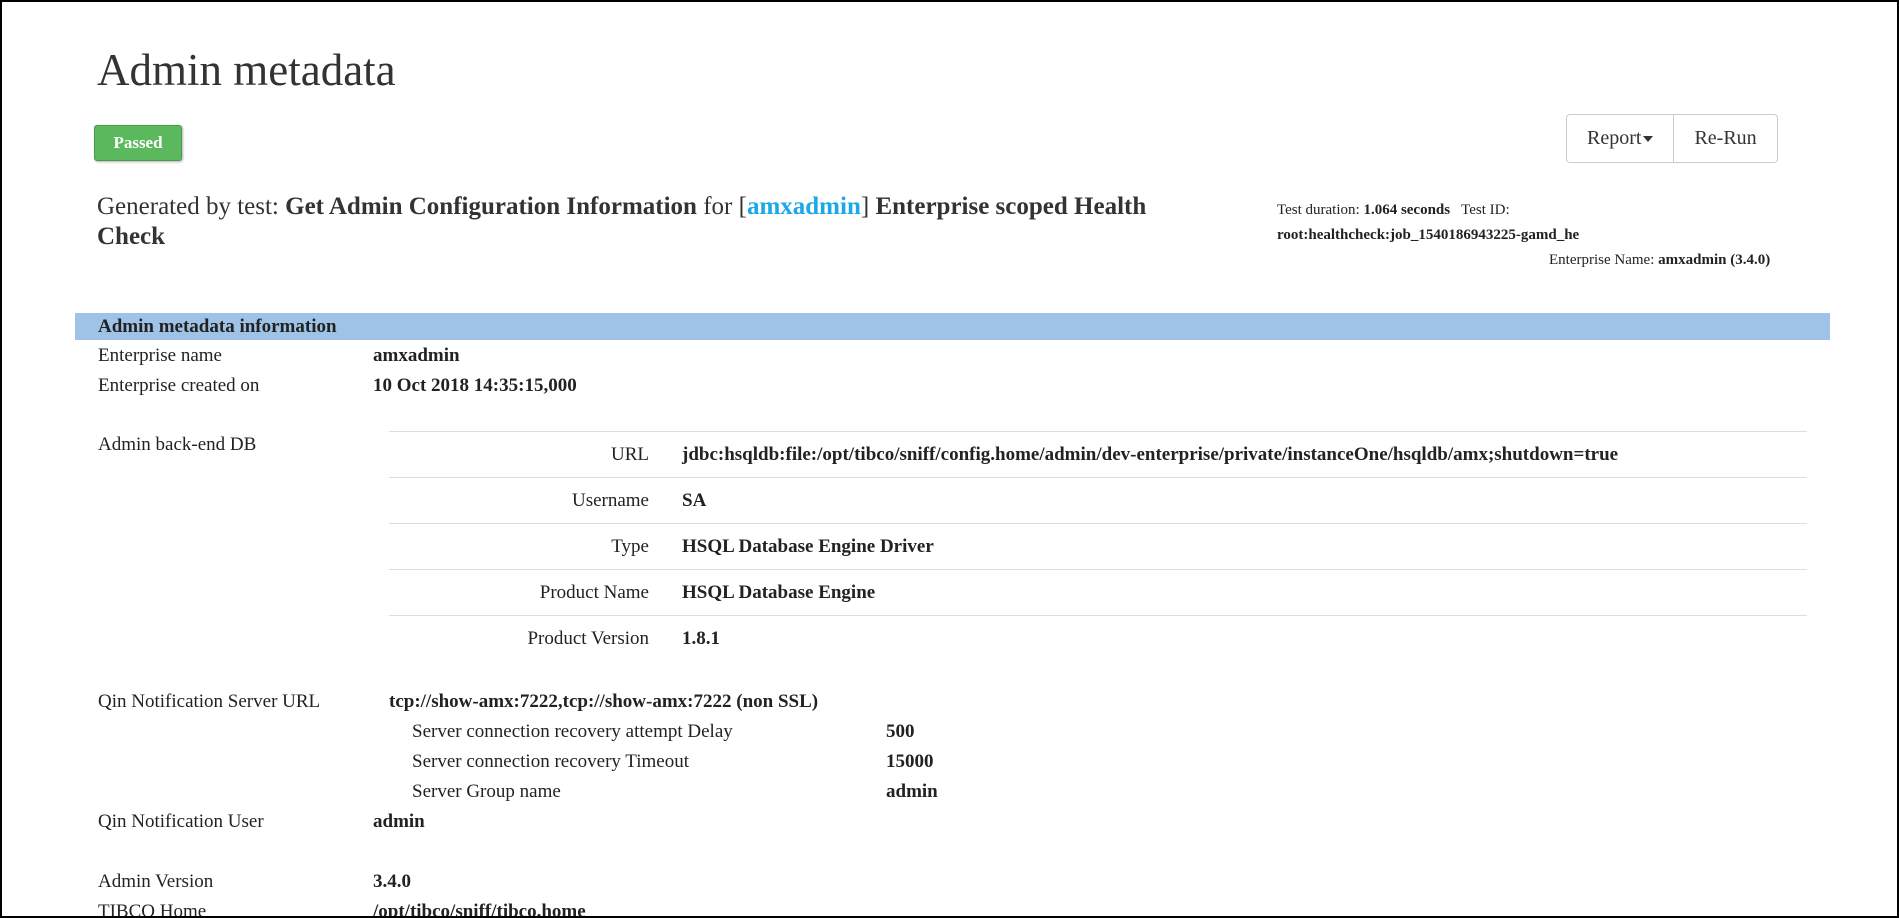  I want to click on table-row: Product Name HSQL Database Engine, so click(1098, 592).